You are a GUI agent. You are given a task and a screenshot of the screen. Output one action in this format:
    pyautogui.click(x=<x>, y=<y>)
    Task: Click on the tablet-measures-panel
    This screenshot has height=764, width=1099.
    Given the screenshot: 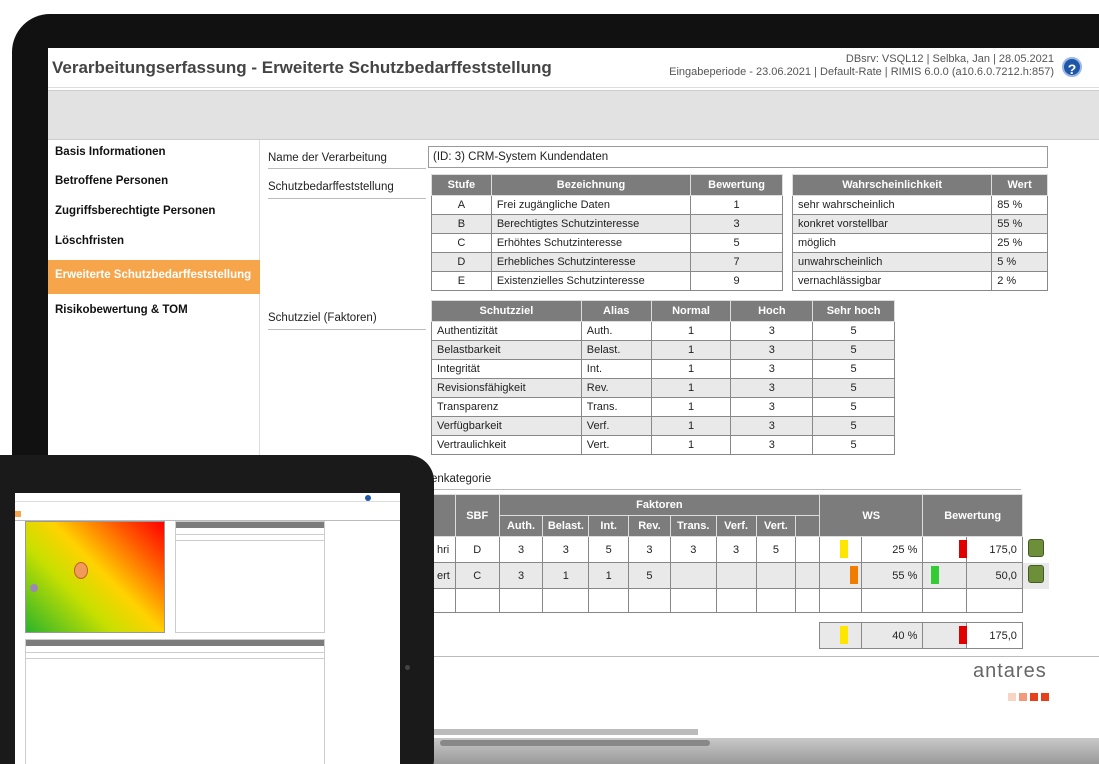 What is the action you would take?
    pyautogui.click(x=175, y=701)
    